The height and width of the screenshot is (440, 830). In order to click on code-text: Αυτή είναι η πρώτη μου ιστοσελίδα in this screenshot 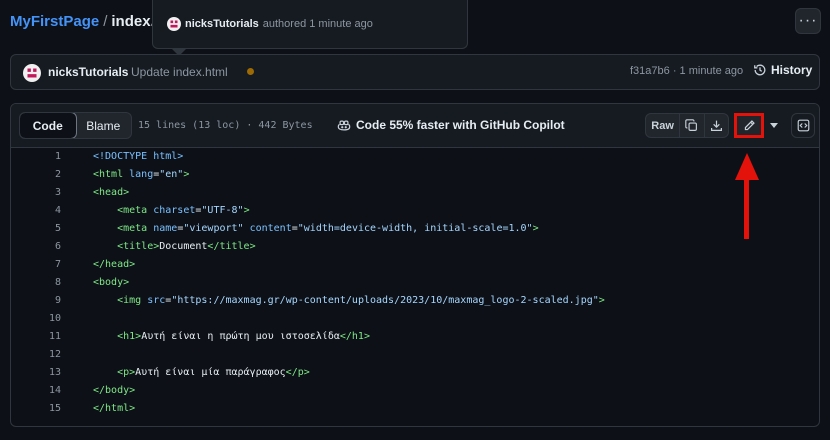, I will do `click(240, 336)`.